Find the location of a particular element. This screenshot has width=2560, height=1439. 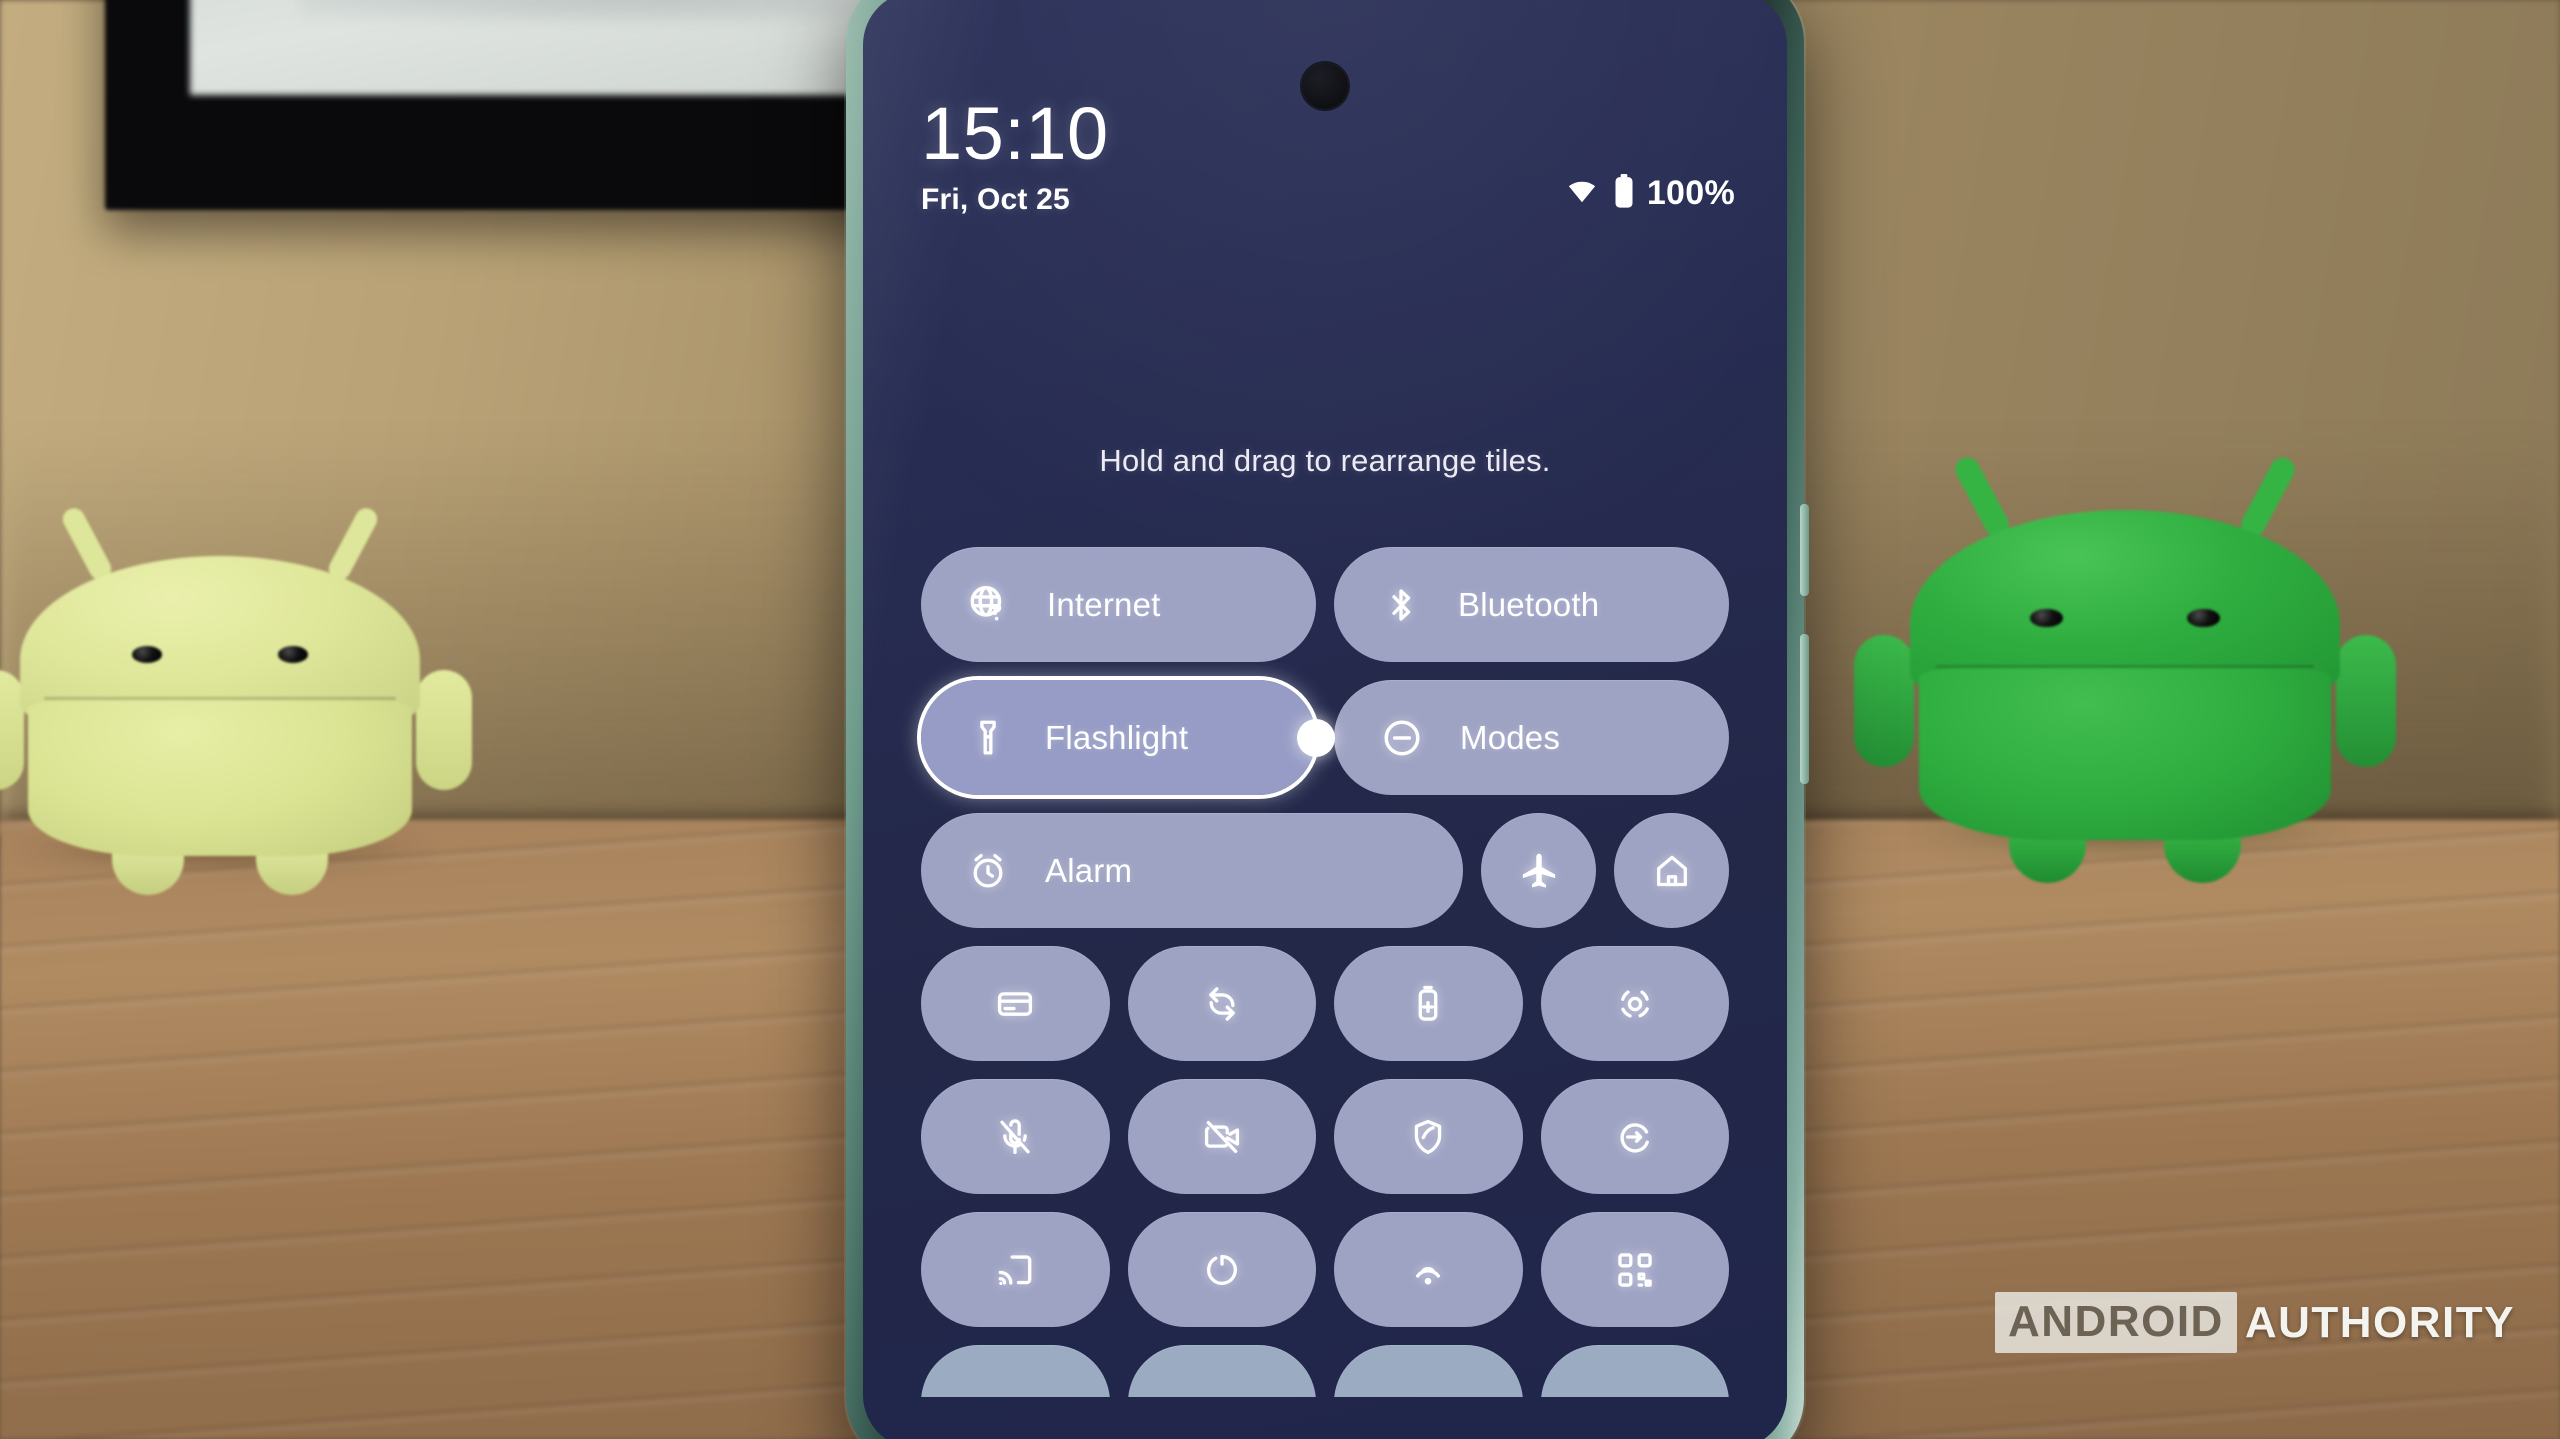

android-figurine-pale-green is located at coordinates (236, 699).